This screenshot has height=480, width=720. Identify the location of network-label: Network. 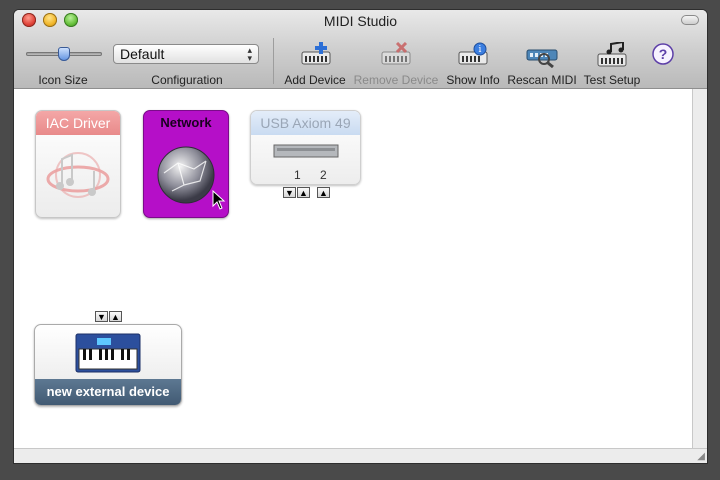
(186, 122).